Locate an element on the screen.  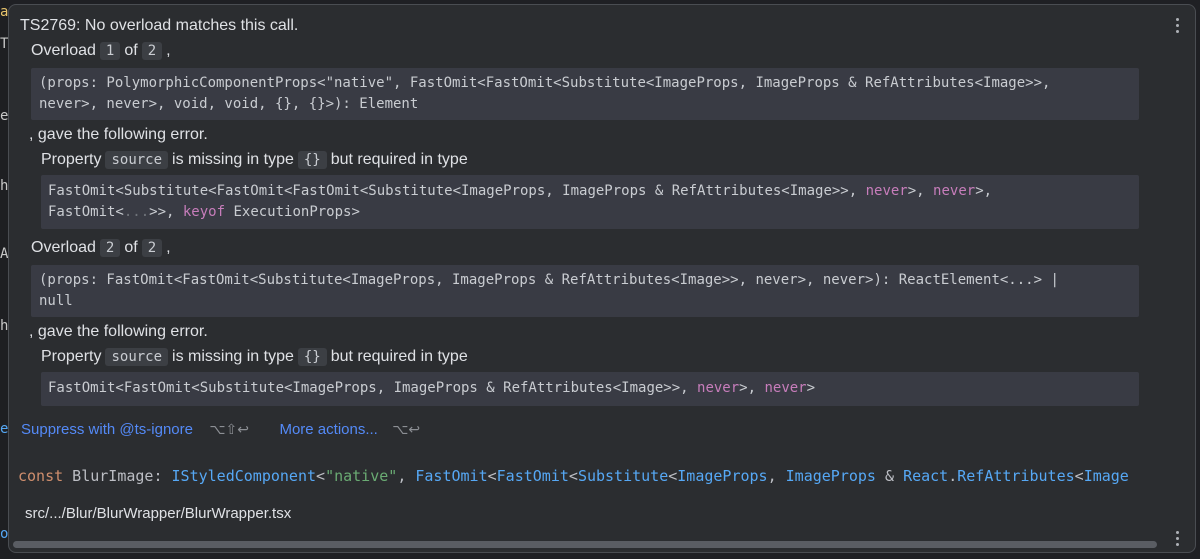
required-type-line: FastOmit<...>>, keyof ExecutionProps> is located at coordinates (593, 212).